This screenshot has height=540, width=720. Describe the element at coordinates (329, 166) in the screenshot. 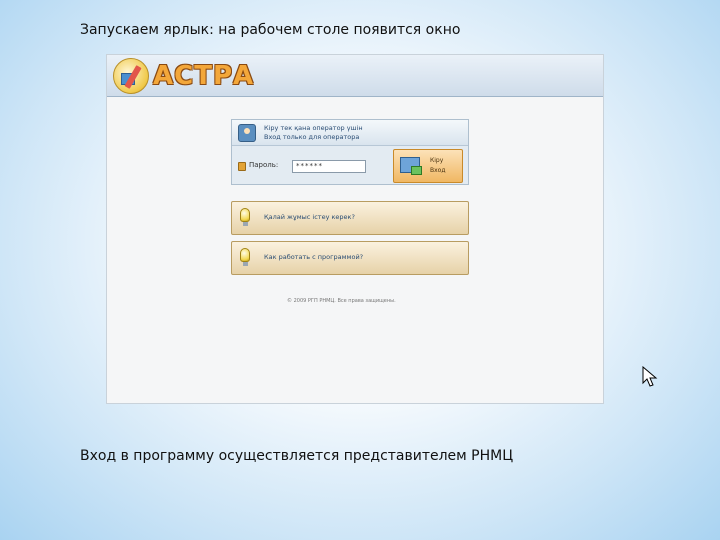

I see `password-input: ******` at that location.